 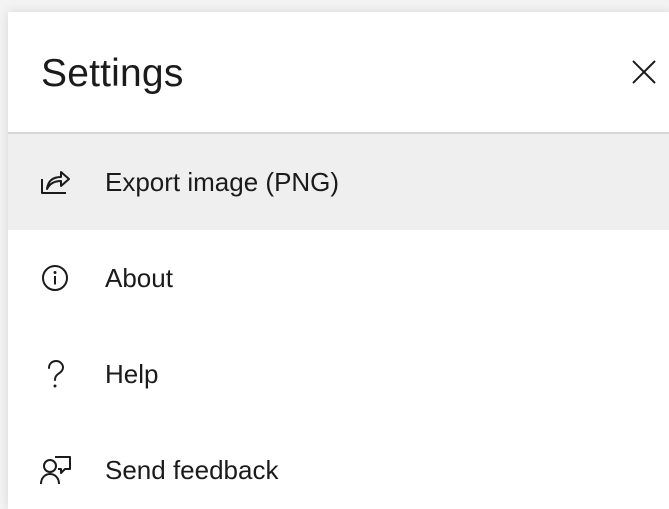 I want to click on info-icon, so click(x=55, y=278).